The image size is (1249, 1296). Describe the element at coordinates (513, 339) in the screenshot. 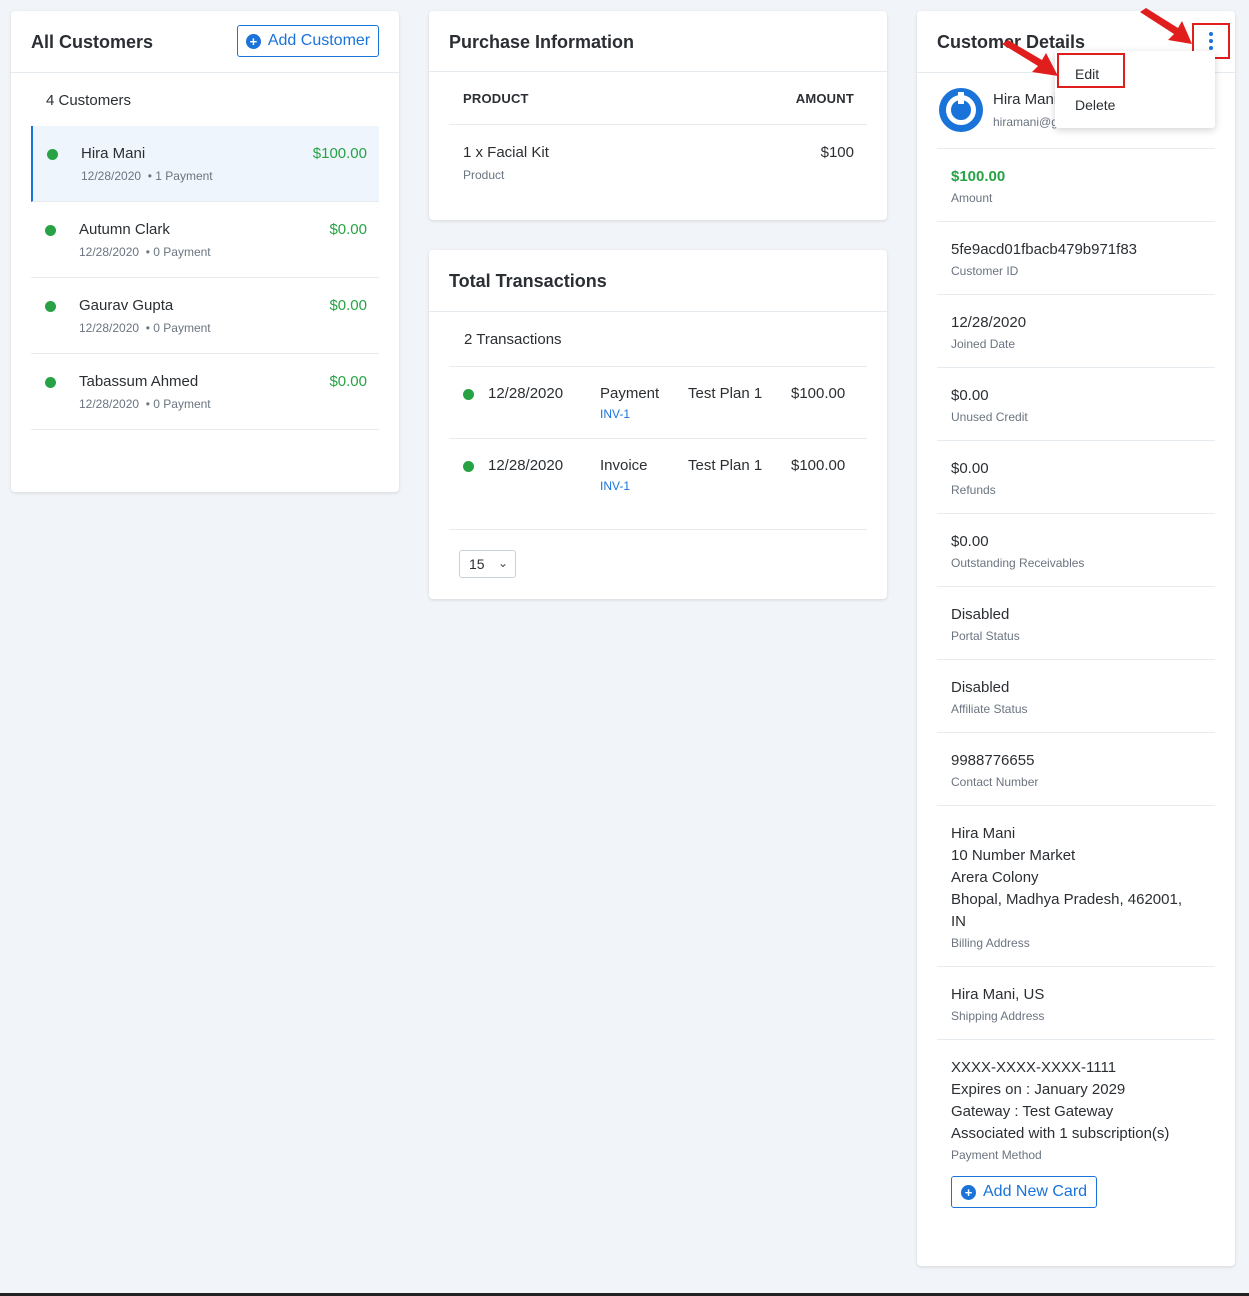

I see `transactions-count: 2 Transactions` at that location.